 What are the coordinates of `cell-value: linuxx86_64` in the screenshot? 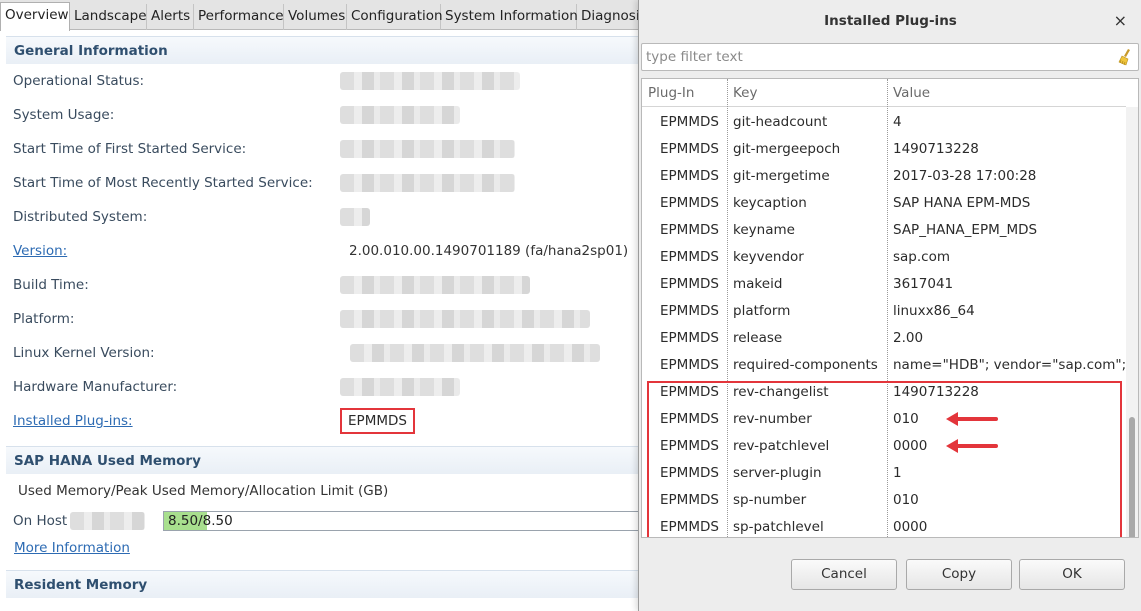 It's located at (934, 311).